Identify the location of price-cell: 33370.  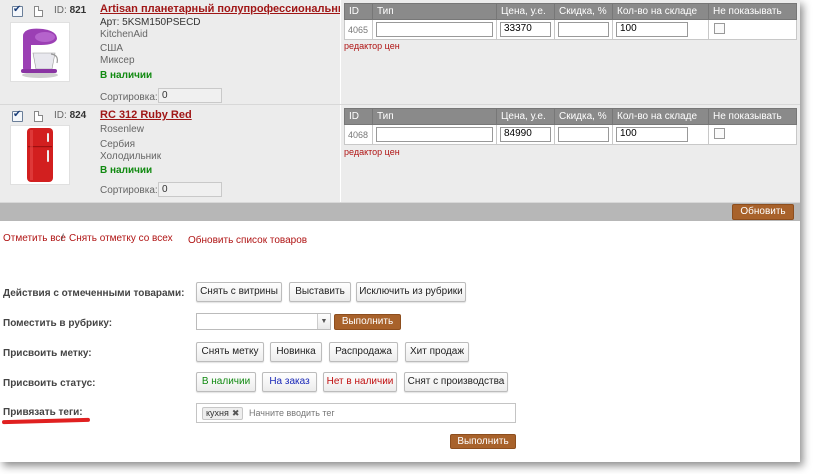
(525, 29).